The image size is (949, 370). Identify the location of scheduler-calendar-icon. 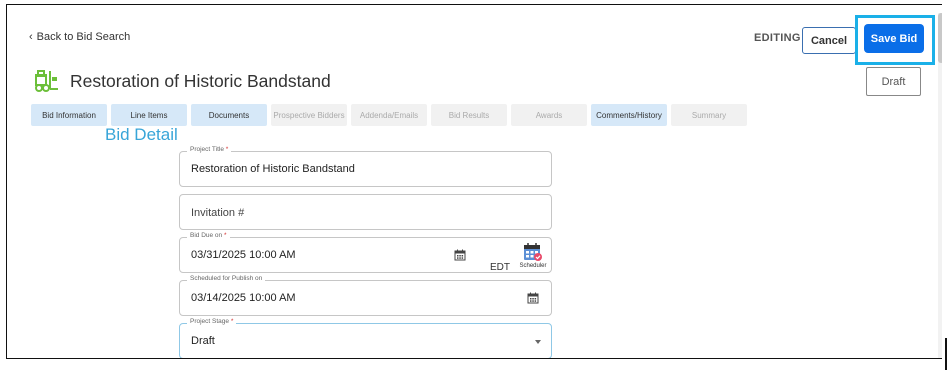
(533, 252).